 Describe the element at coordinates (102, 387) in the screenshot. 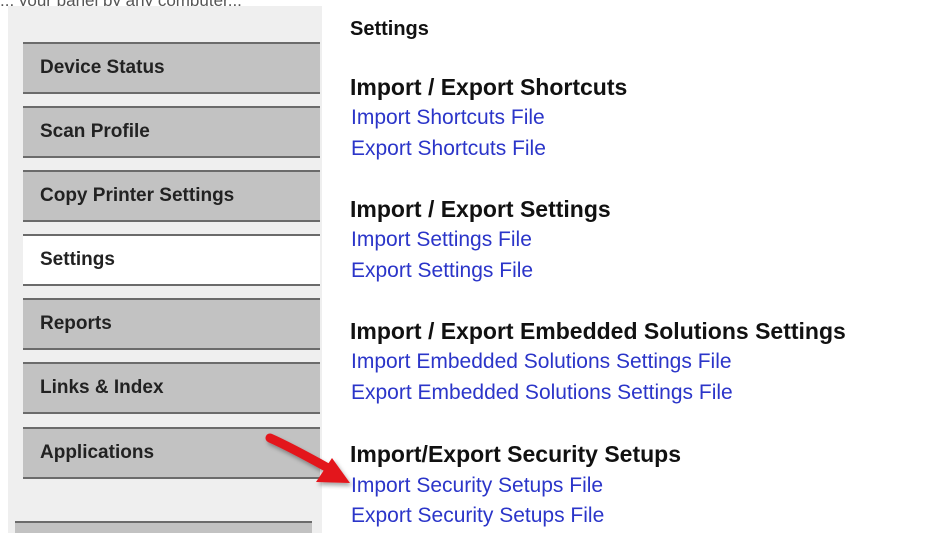

I see `sidebar-item-label: Links & Index` at that location.